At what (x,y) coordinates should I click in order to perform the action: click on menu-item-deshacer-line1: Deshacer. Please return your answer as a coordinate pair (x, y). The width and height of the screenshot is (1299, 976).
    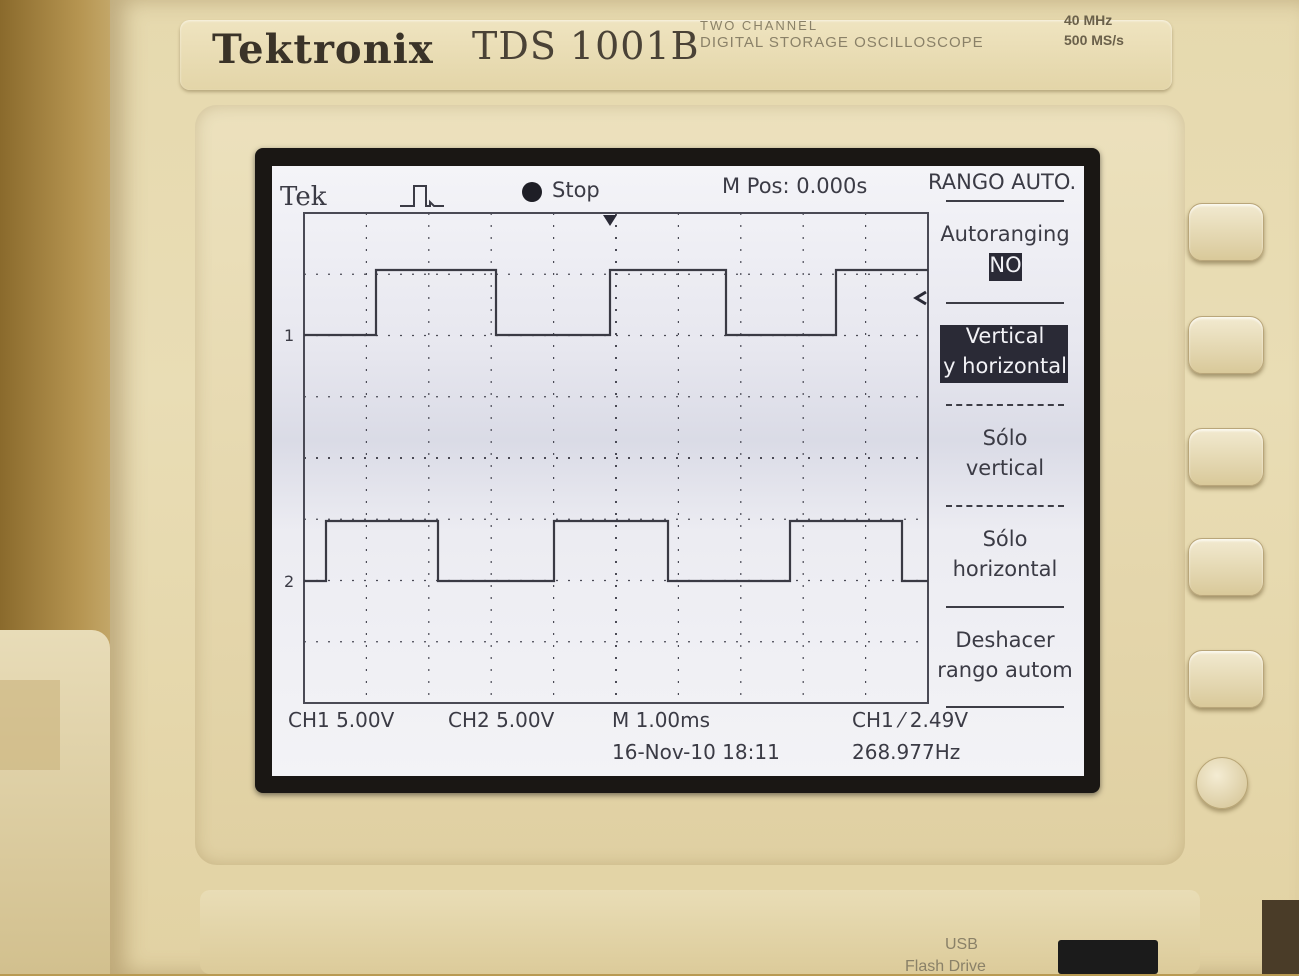
    Looking at the image, I should click on (1005, 640).